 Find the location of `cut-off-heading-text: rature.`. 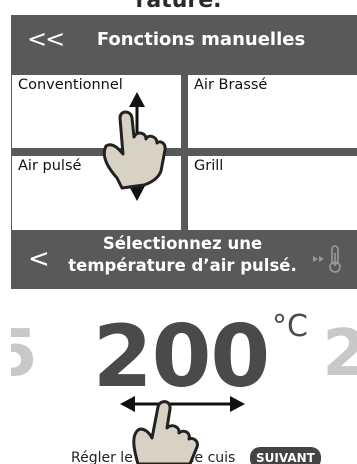

cut-off-heading-text: rature. is located at coordinates (178, 6).